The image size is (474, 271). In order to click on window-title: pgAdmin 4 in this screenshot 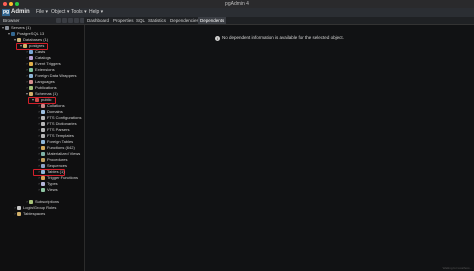, I will do `click(237, 4)`.